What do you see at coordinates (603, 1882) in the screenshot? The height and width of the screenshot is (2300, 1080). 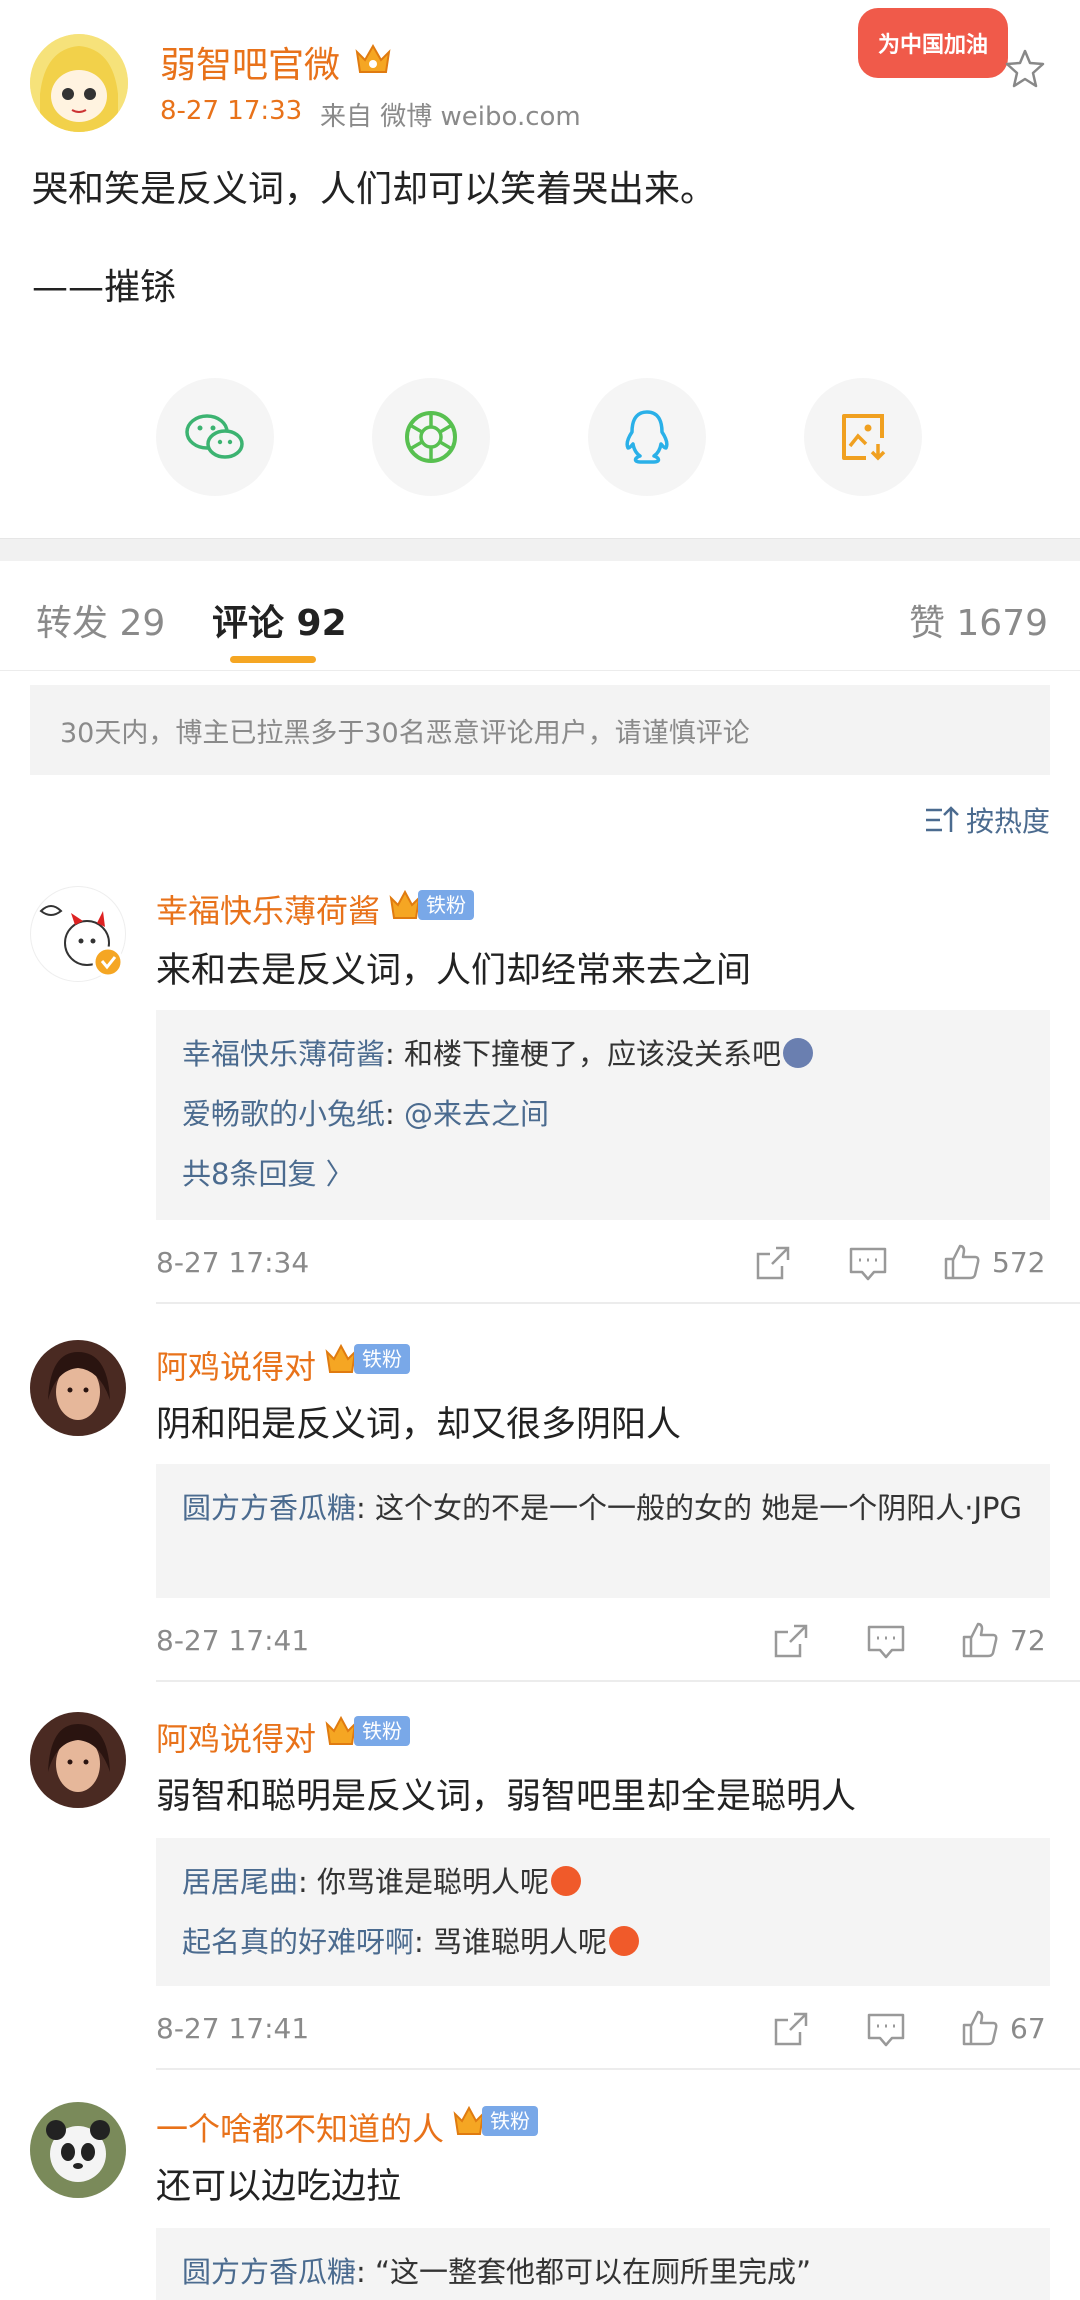 I see `reply-line: 居居尾曲: 你骂谁是聪明人呢` at bounding box center [603, 1882].